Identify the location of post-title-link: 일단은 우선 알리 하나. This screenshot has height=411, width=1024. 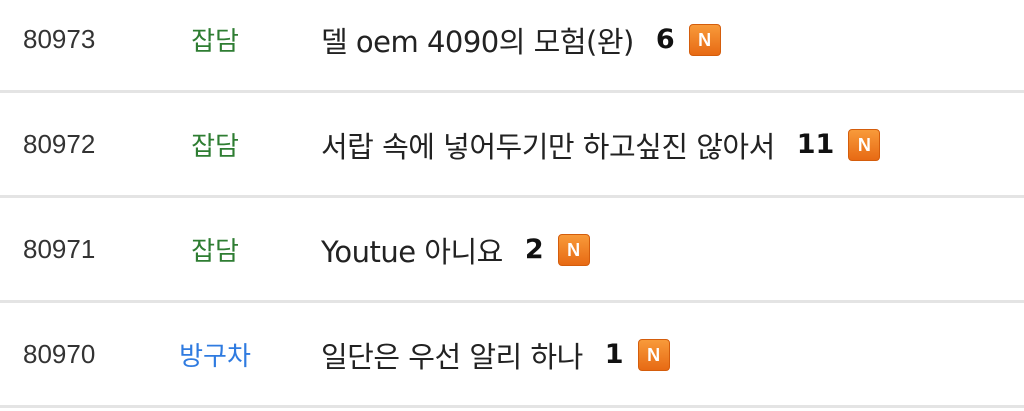
(452, 355).